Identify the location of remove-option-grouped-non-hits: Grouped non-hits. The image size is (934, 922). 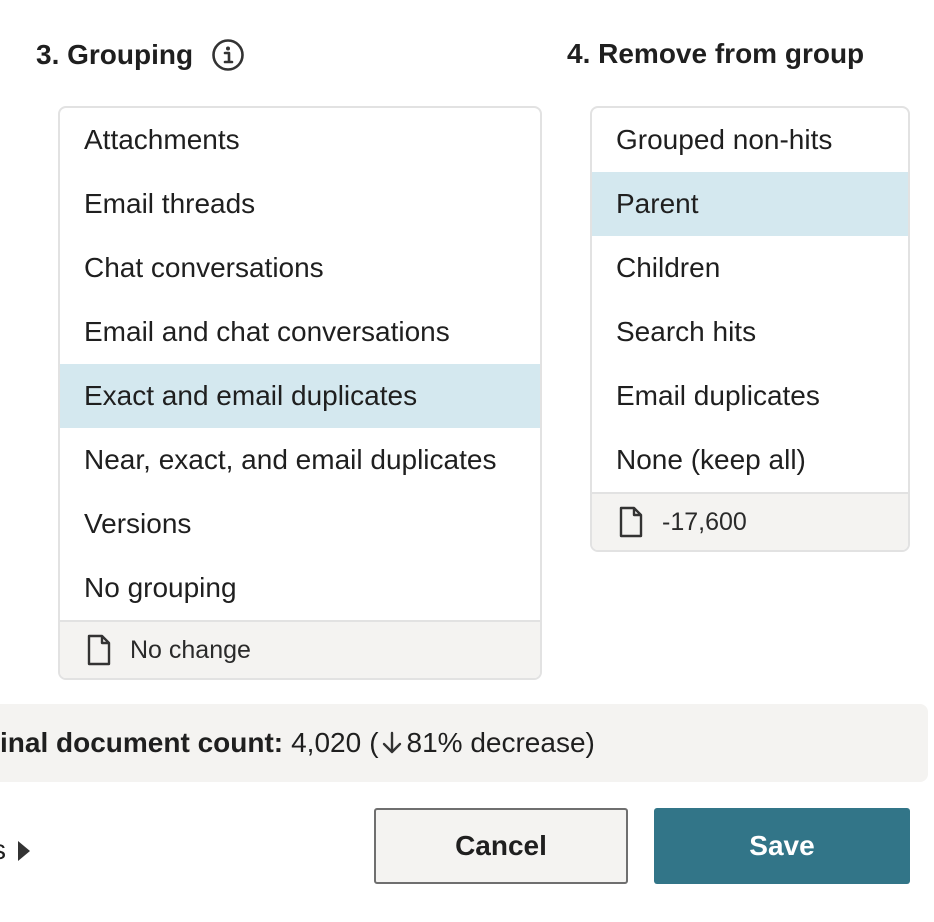
(750, 140).